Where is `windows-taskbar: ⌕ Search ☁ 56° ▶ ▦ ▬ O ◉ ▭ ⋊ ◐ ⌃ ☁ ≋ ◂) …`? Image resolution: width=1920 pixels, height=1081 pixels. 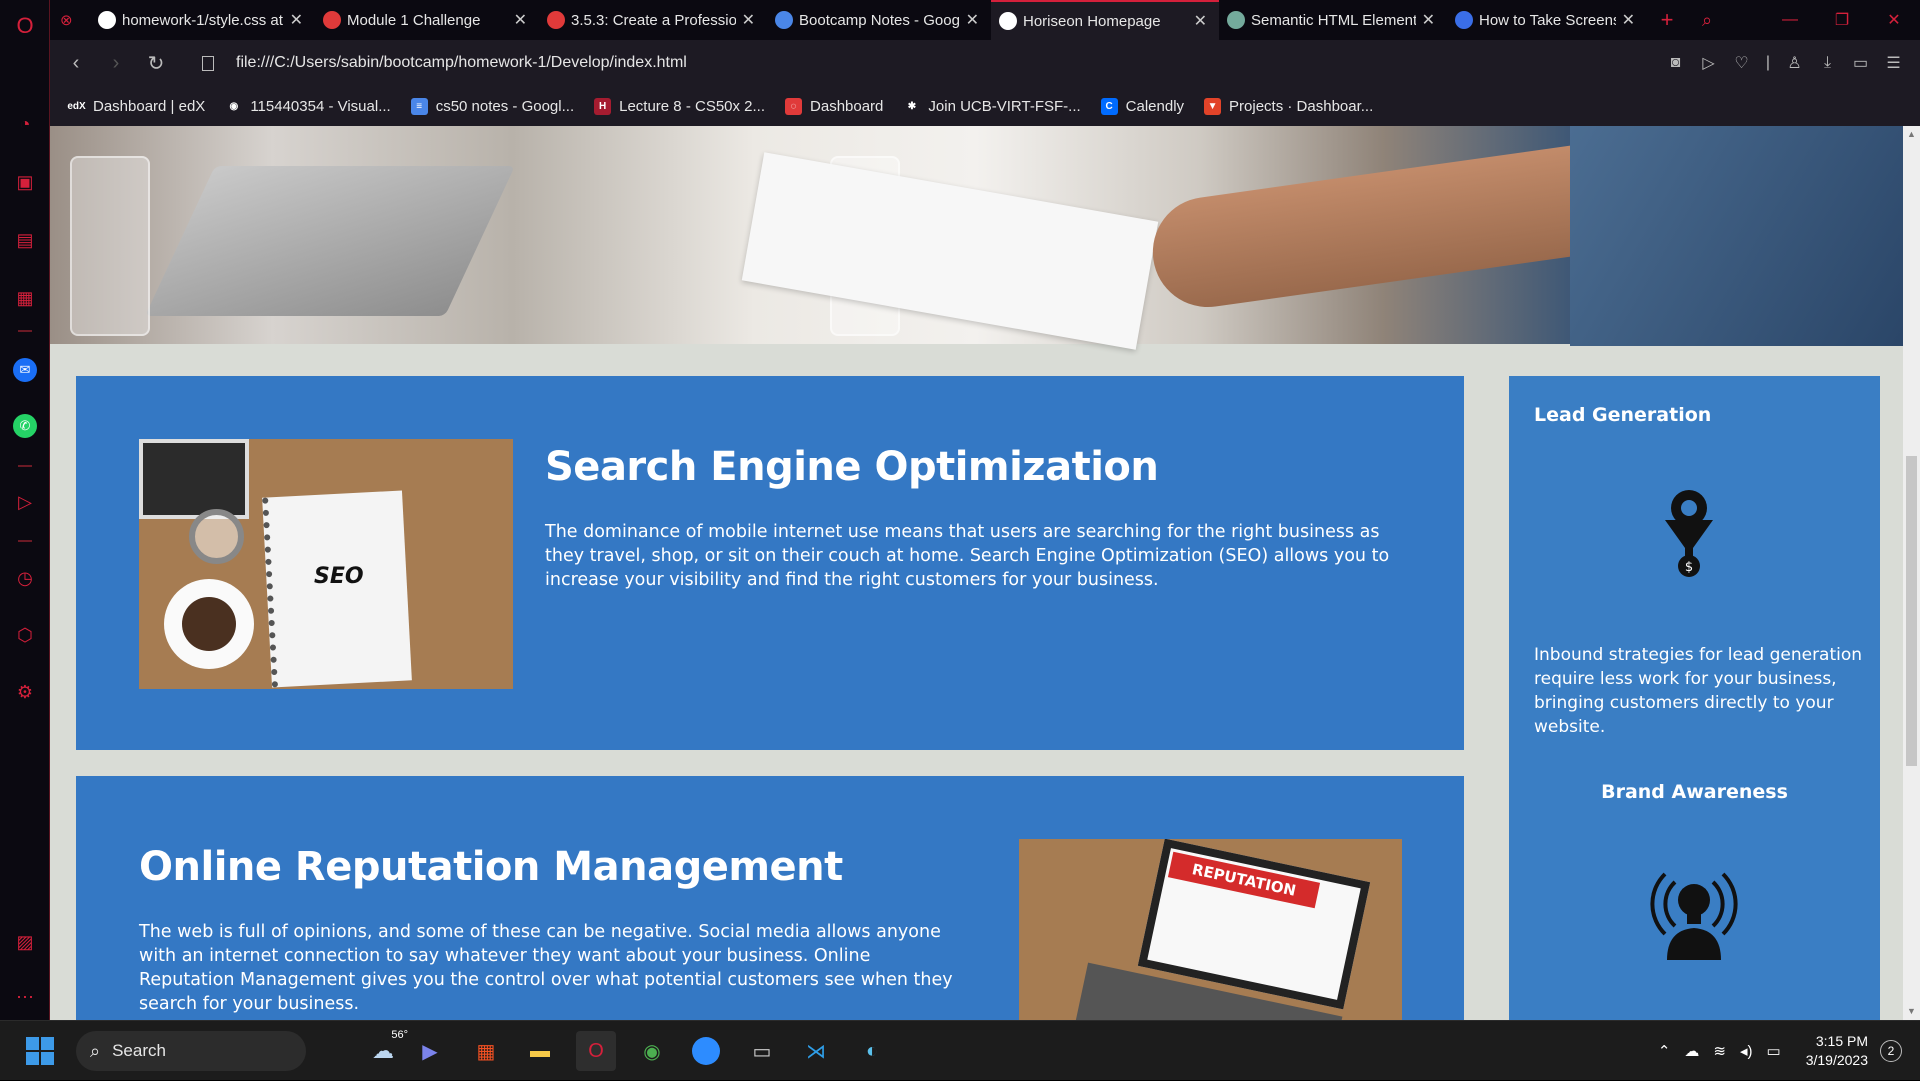
windows-taskbar: ⌕ Search ☁ 56° ▶ ▦ ▬ O ◉ ▭ ⋊ ◐ ⌃ ☁ ≋ ◂) … is located at coordinates (960, 1050).